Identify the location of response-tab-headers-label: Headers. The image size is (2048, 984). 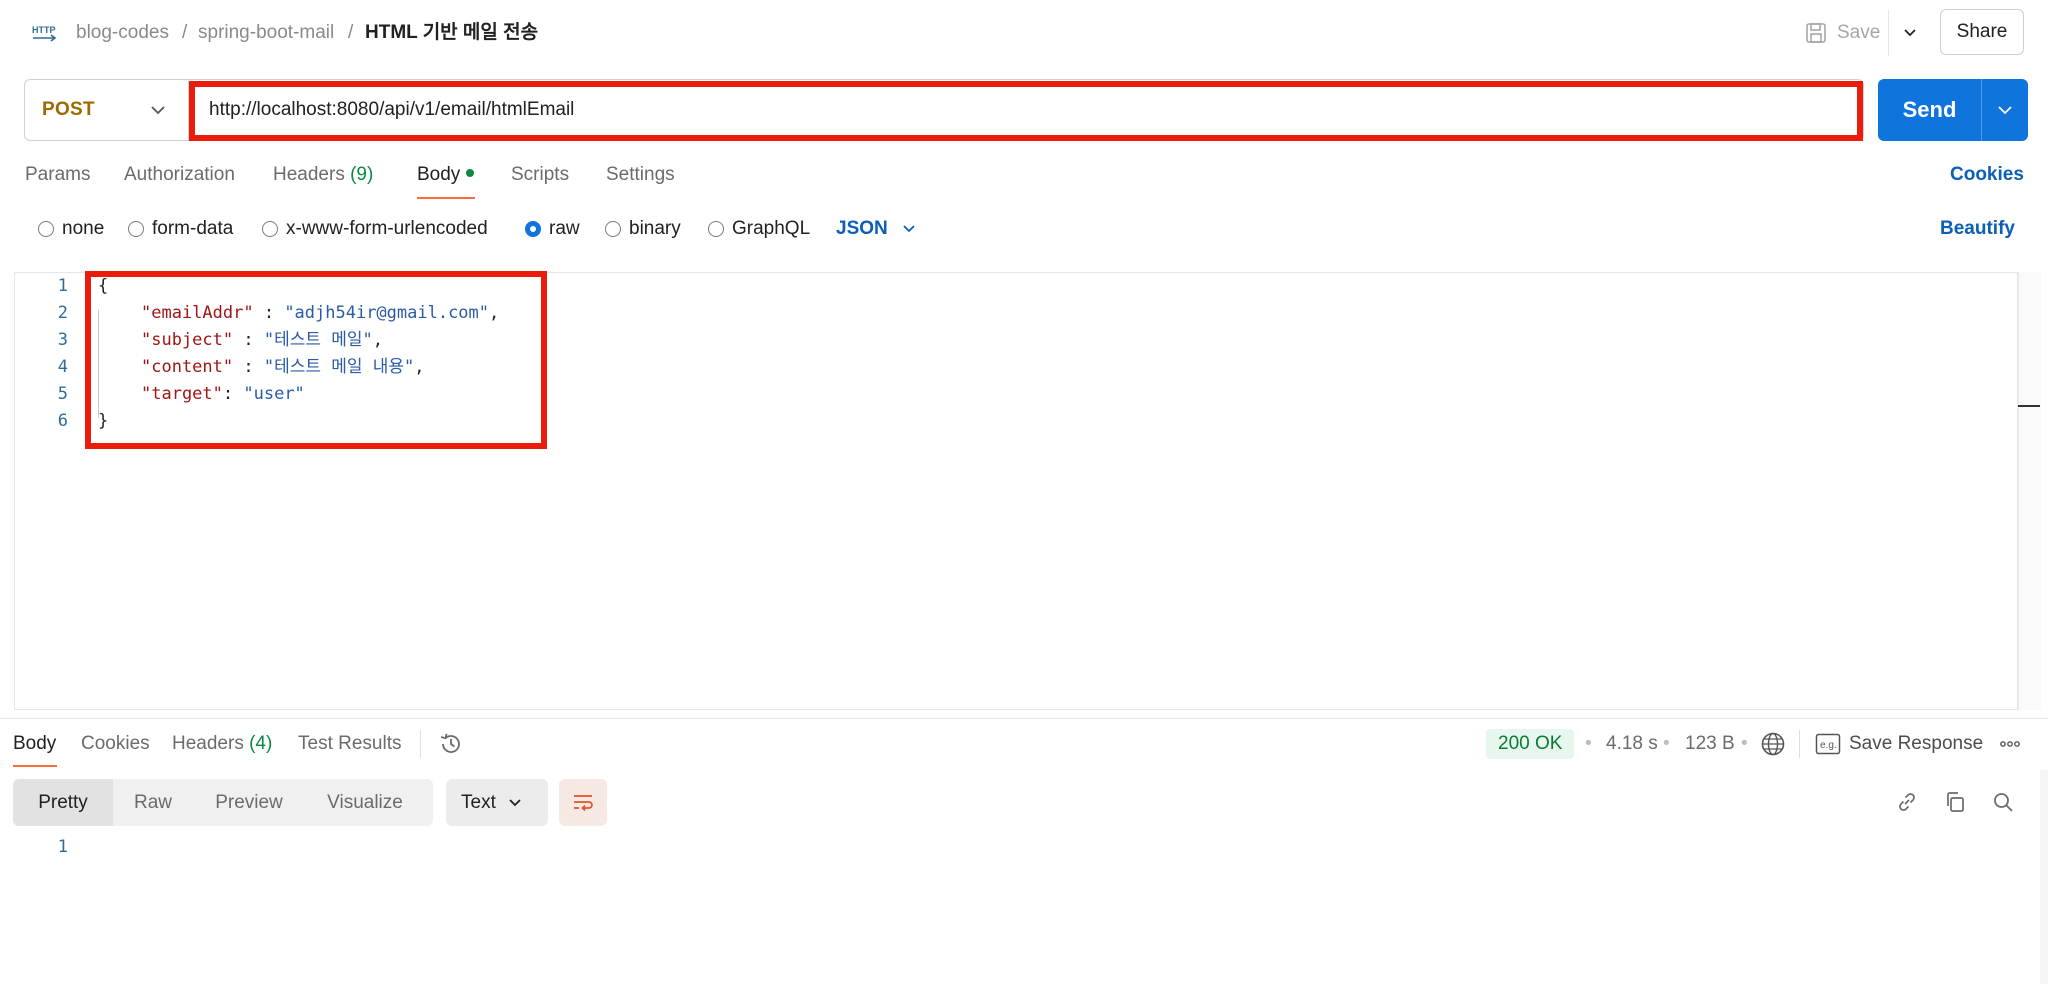
(208, 743).